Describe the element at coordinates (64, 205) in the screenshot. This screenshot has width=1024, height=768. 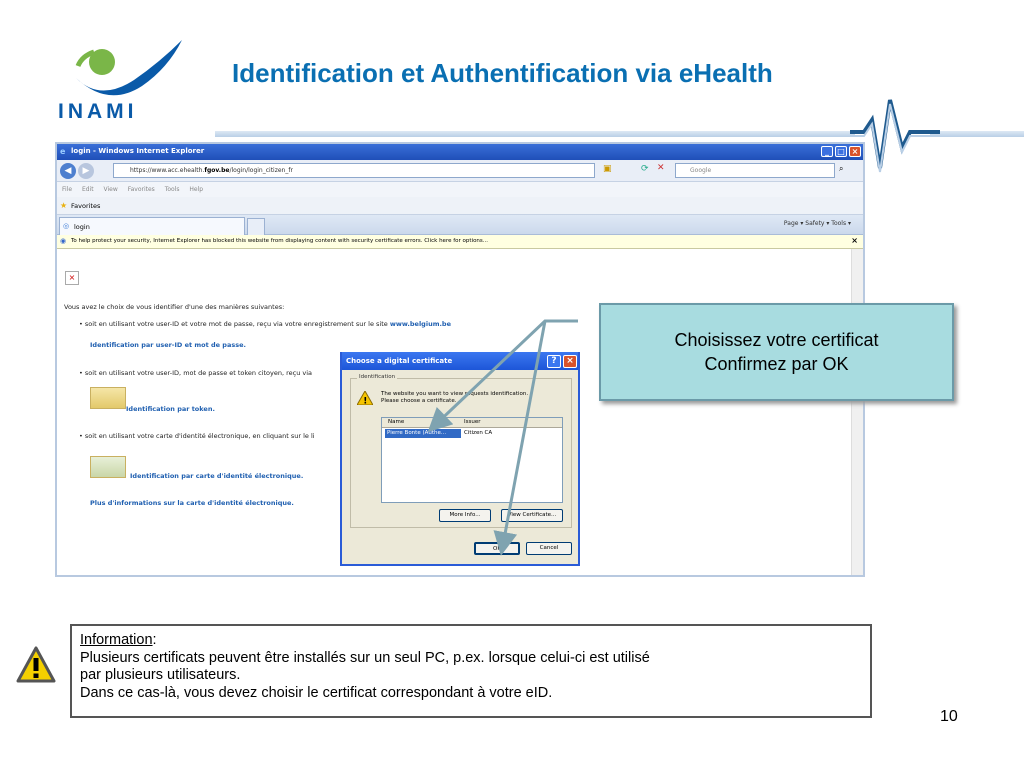
I see `star-icon: ★` at that location.